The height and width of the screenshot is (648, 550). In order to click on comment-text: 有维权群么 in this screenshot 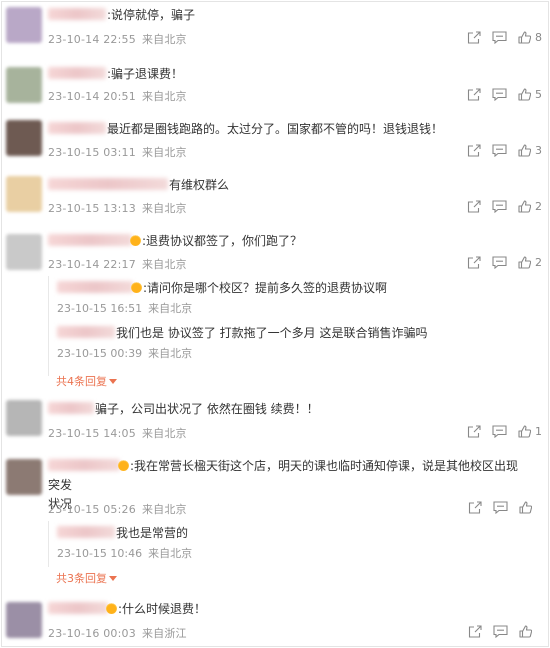, I will do `click(199, 185)`.